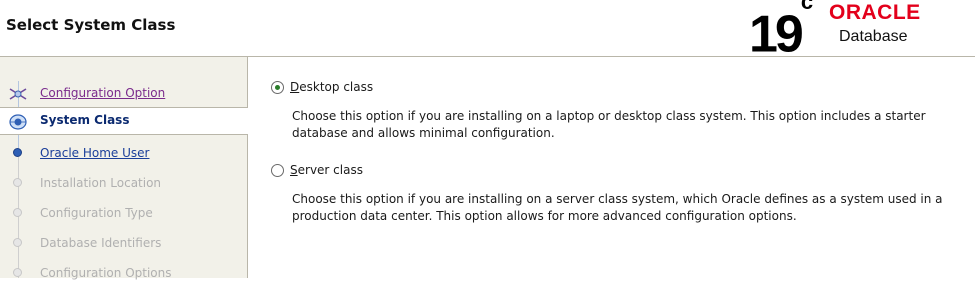 This screenshot has width=975, height=286. Describe the element at coordinates (96, 213) in the screenshot. I see `sidebar-item-label: Configuration Type` at that location.